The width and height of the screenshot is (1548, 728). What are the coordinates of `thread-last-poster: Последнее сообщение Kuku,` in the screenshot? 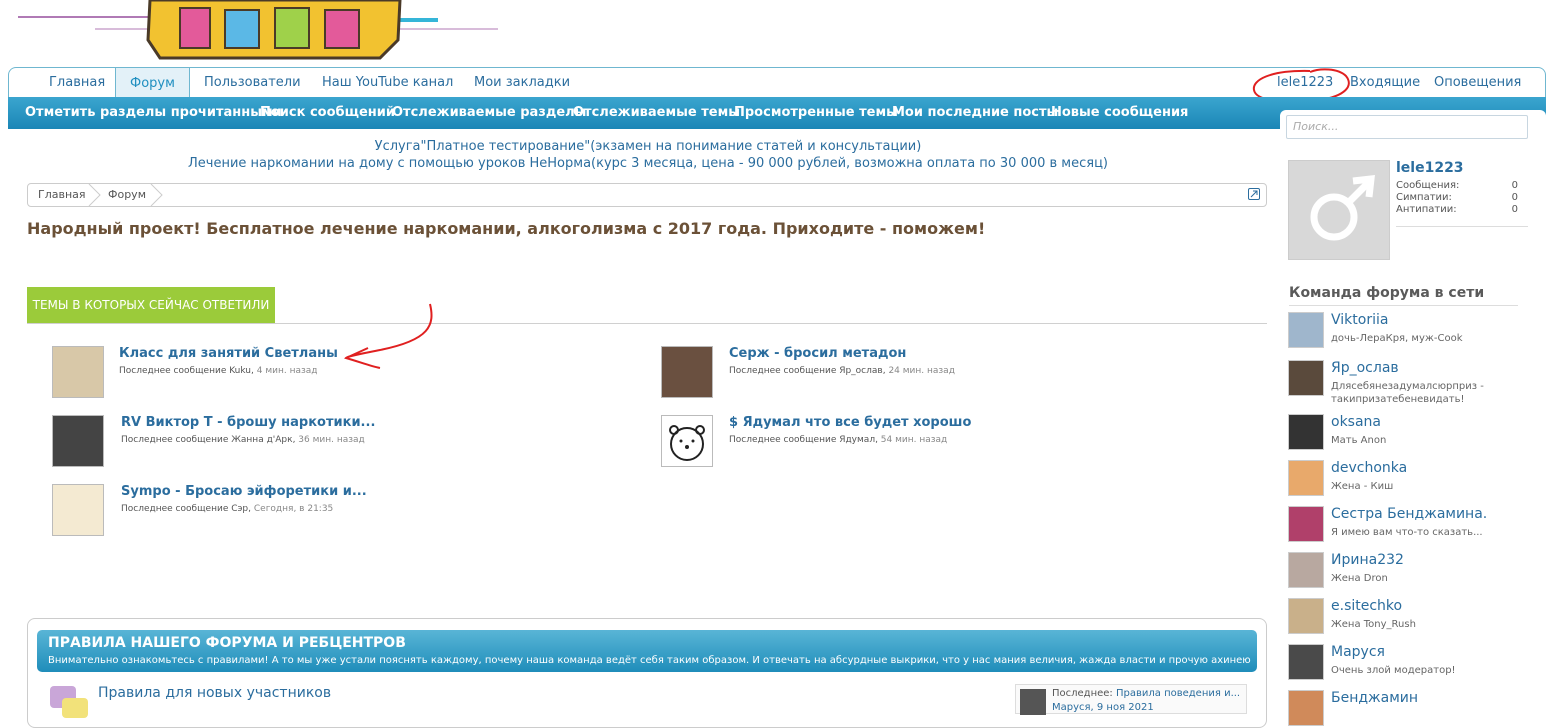 It's located at (188, 371).